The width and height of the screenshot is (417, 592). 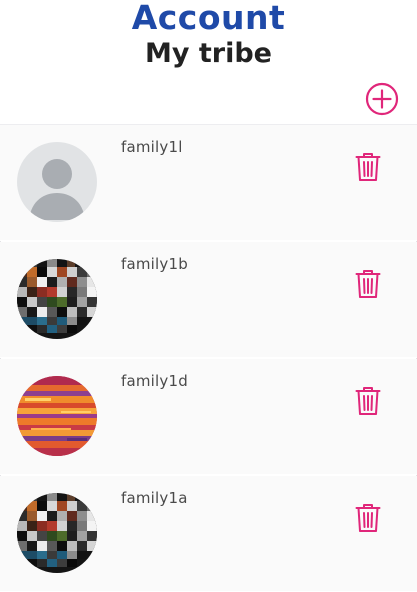 I want to click on member-name: family1d, so click(x=154, y=381).